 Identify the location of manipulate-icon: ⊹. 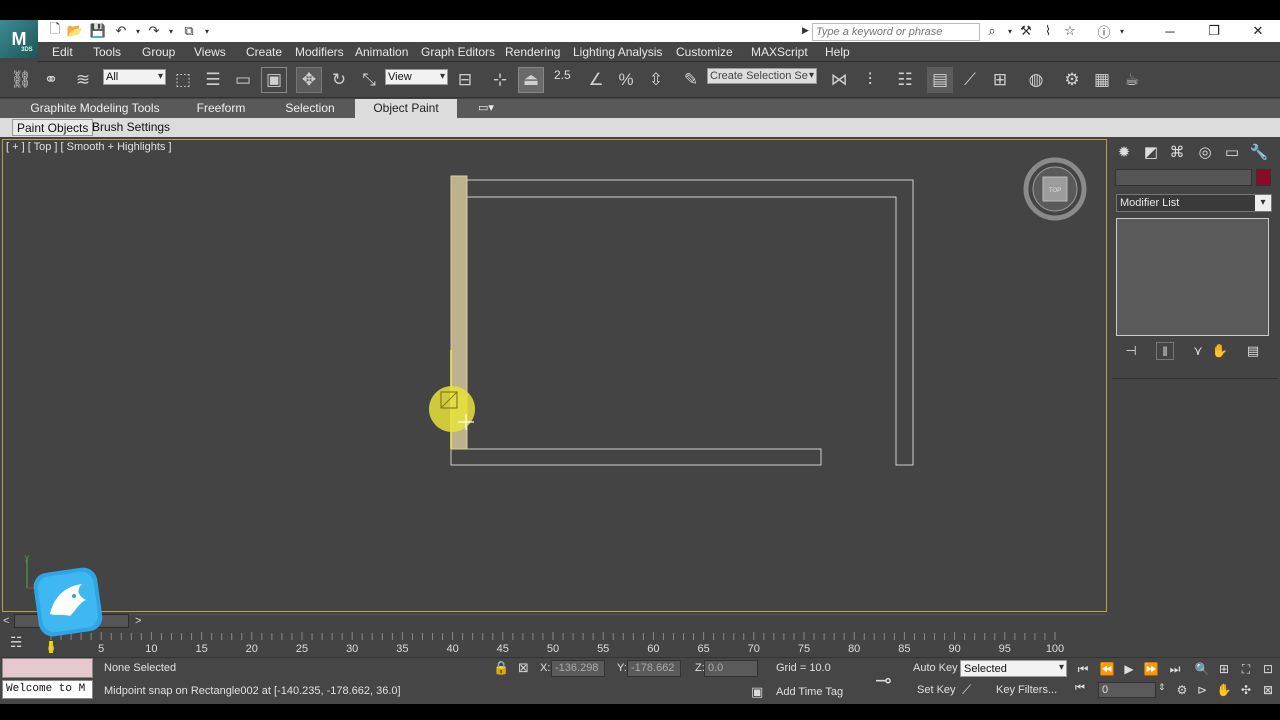
(500, 80).